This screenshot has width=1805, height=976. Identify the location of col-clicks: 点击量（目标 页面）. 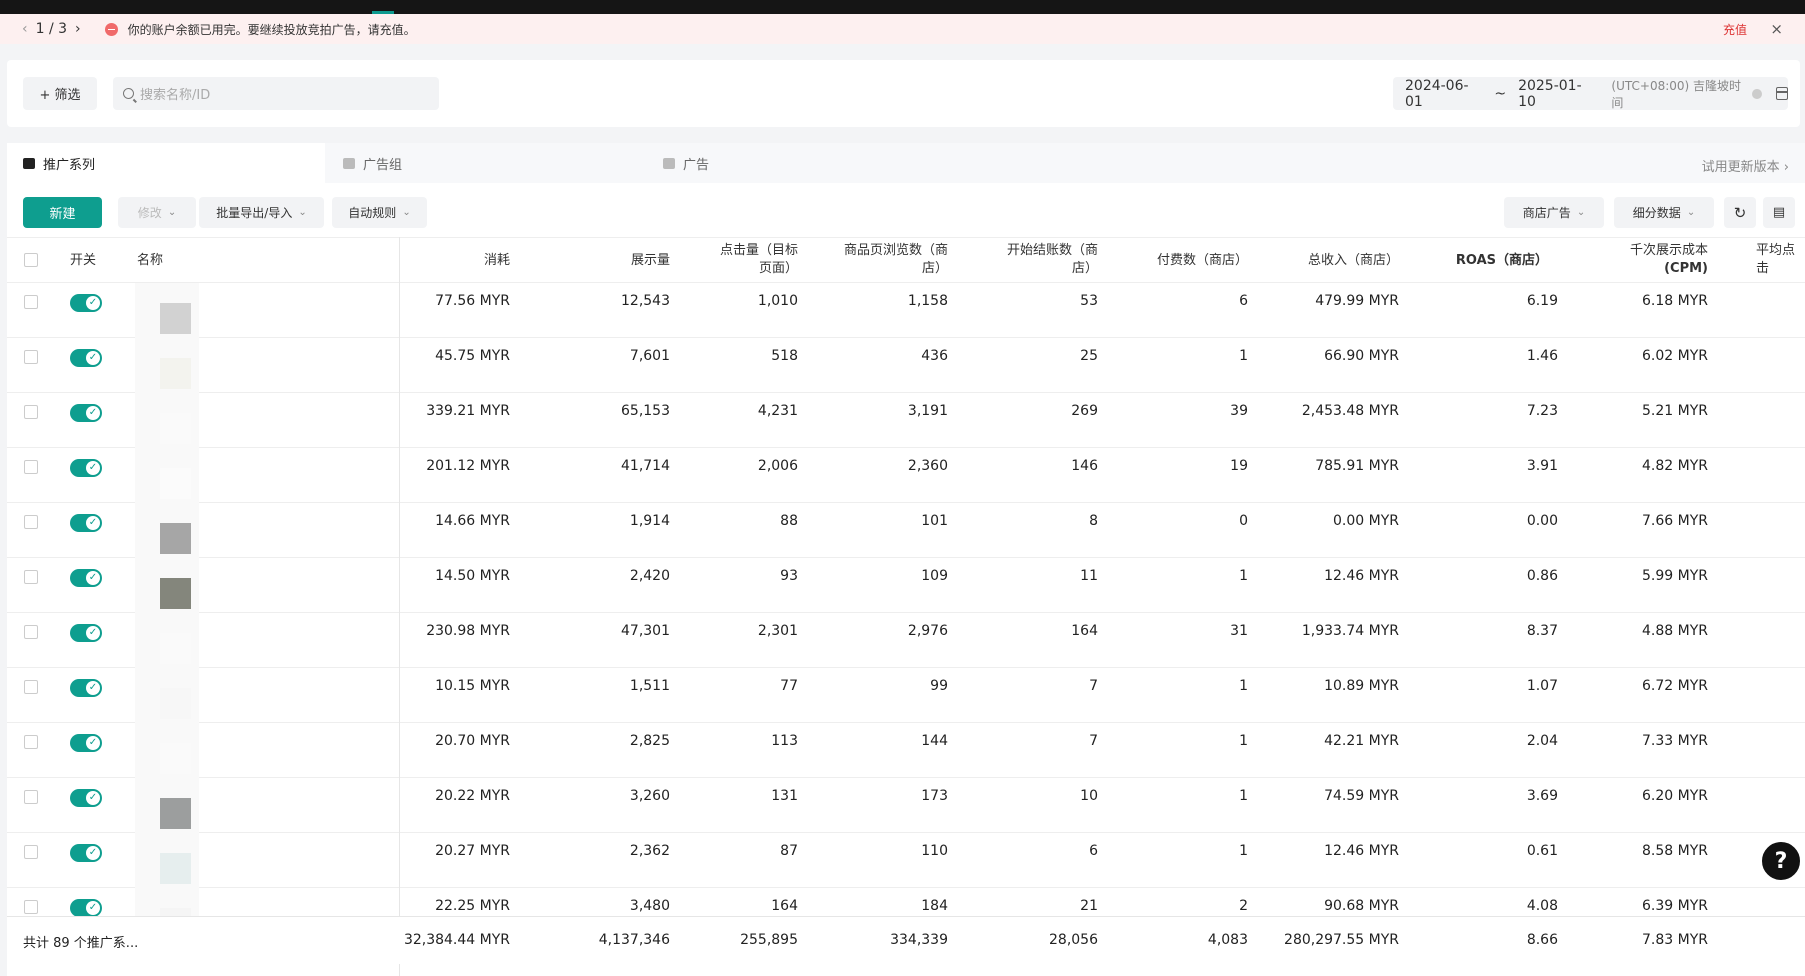
(732, 260).